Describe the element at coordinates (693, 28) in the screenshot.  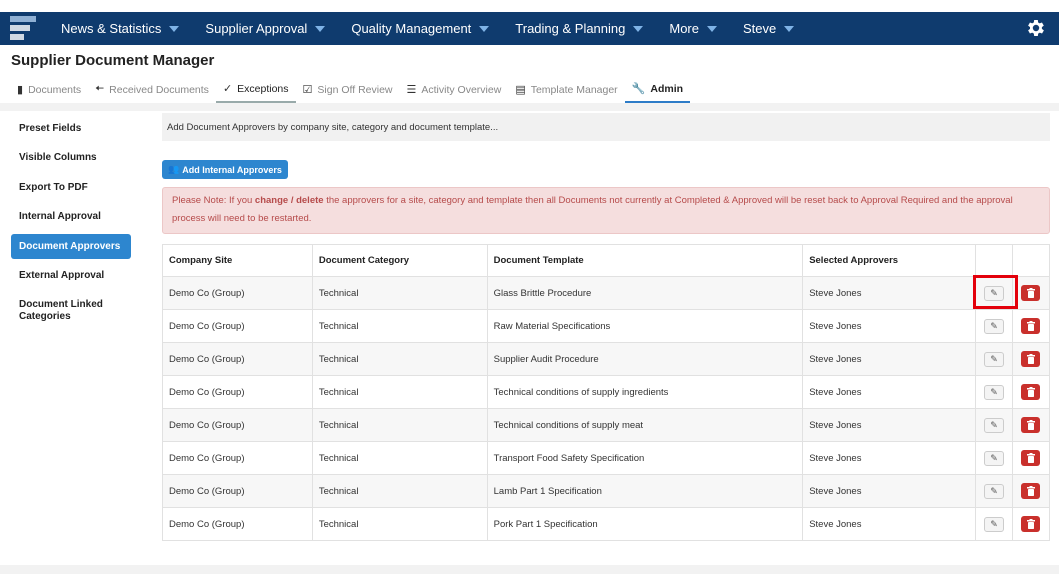
I see `nav-more: More` at that location.